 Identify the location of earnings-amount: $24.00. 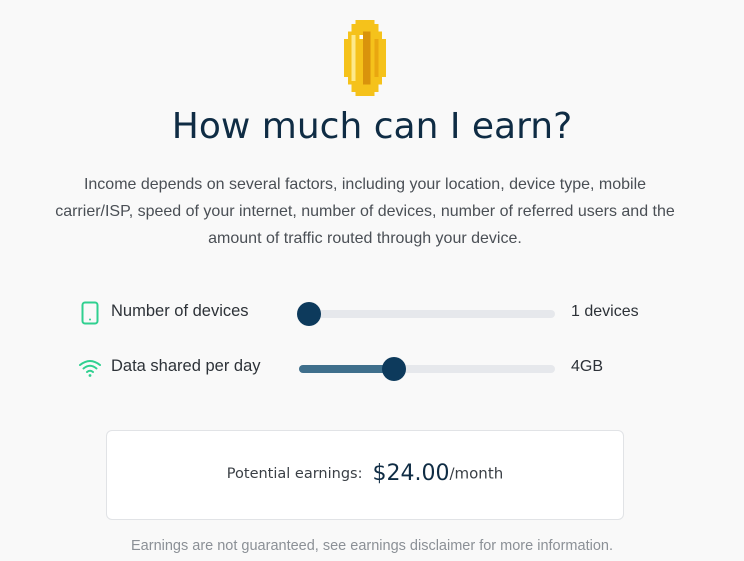
(411, 473).